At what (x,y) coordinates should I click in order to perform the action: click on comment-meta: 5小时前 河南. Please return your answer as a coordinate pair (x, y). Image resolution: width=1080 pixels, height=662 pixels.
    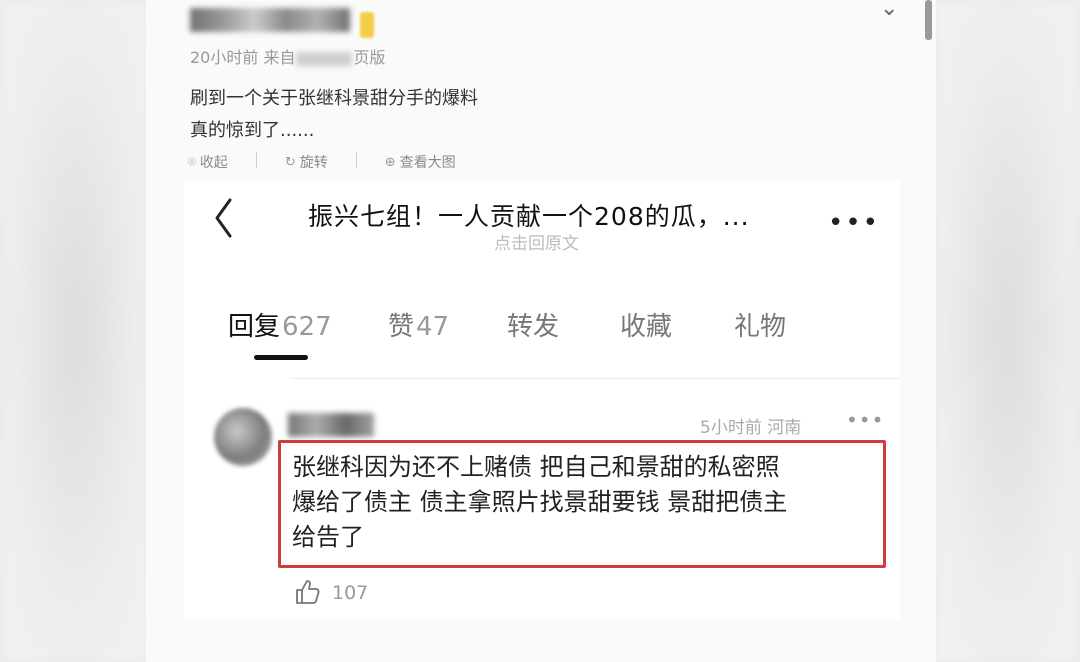
    Looking at the image, I should click on (750, 425).